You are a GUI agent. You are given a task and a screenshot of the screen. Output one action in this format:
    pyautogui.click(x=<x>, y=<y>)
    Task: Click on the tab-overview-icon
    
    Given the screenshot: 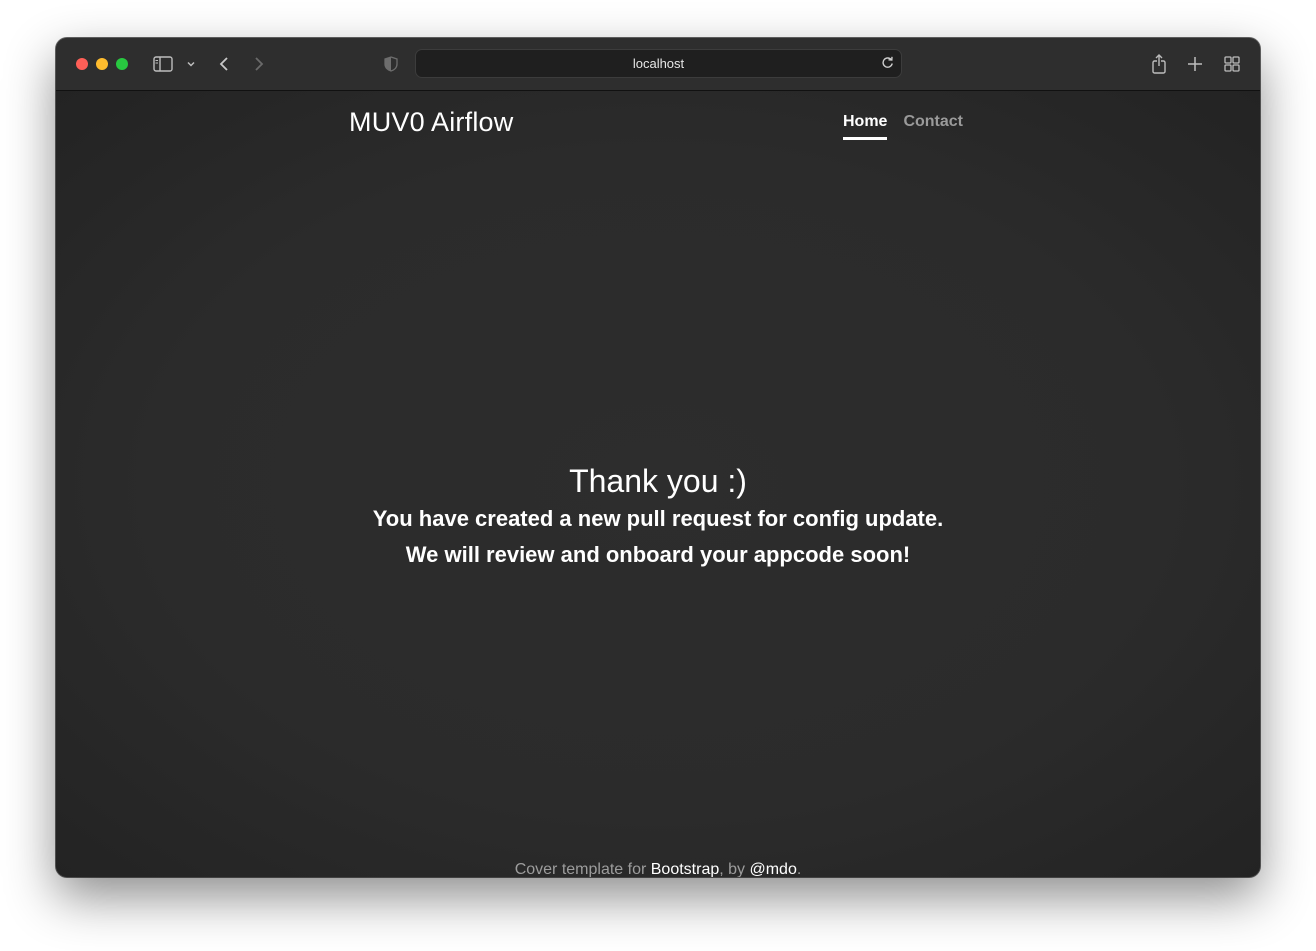 What is the action you would take?
    pyautogui.click(x=1232, y=64)
    